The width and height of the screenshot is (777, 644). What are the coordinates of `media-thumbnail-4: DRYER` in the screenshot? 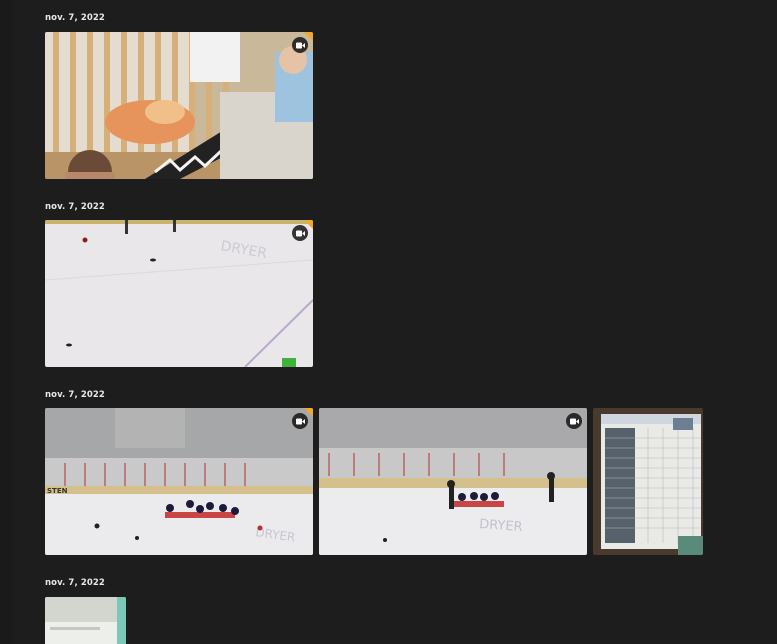 It's located at (453, 481).